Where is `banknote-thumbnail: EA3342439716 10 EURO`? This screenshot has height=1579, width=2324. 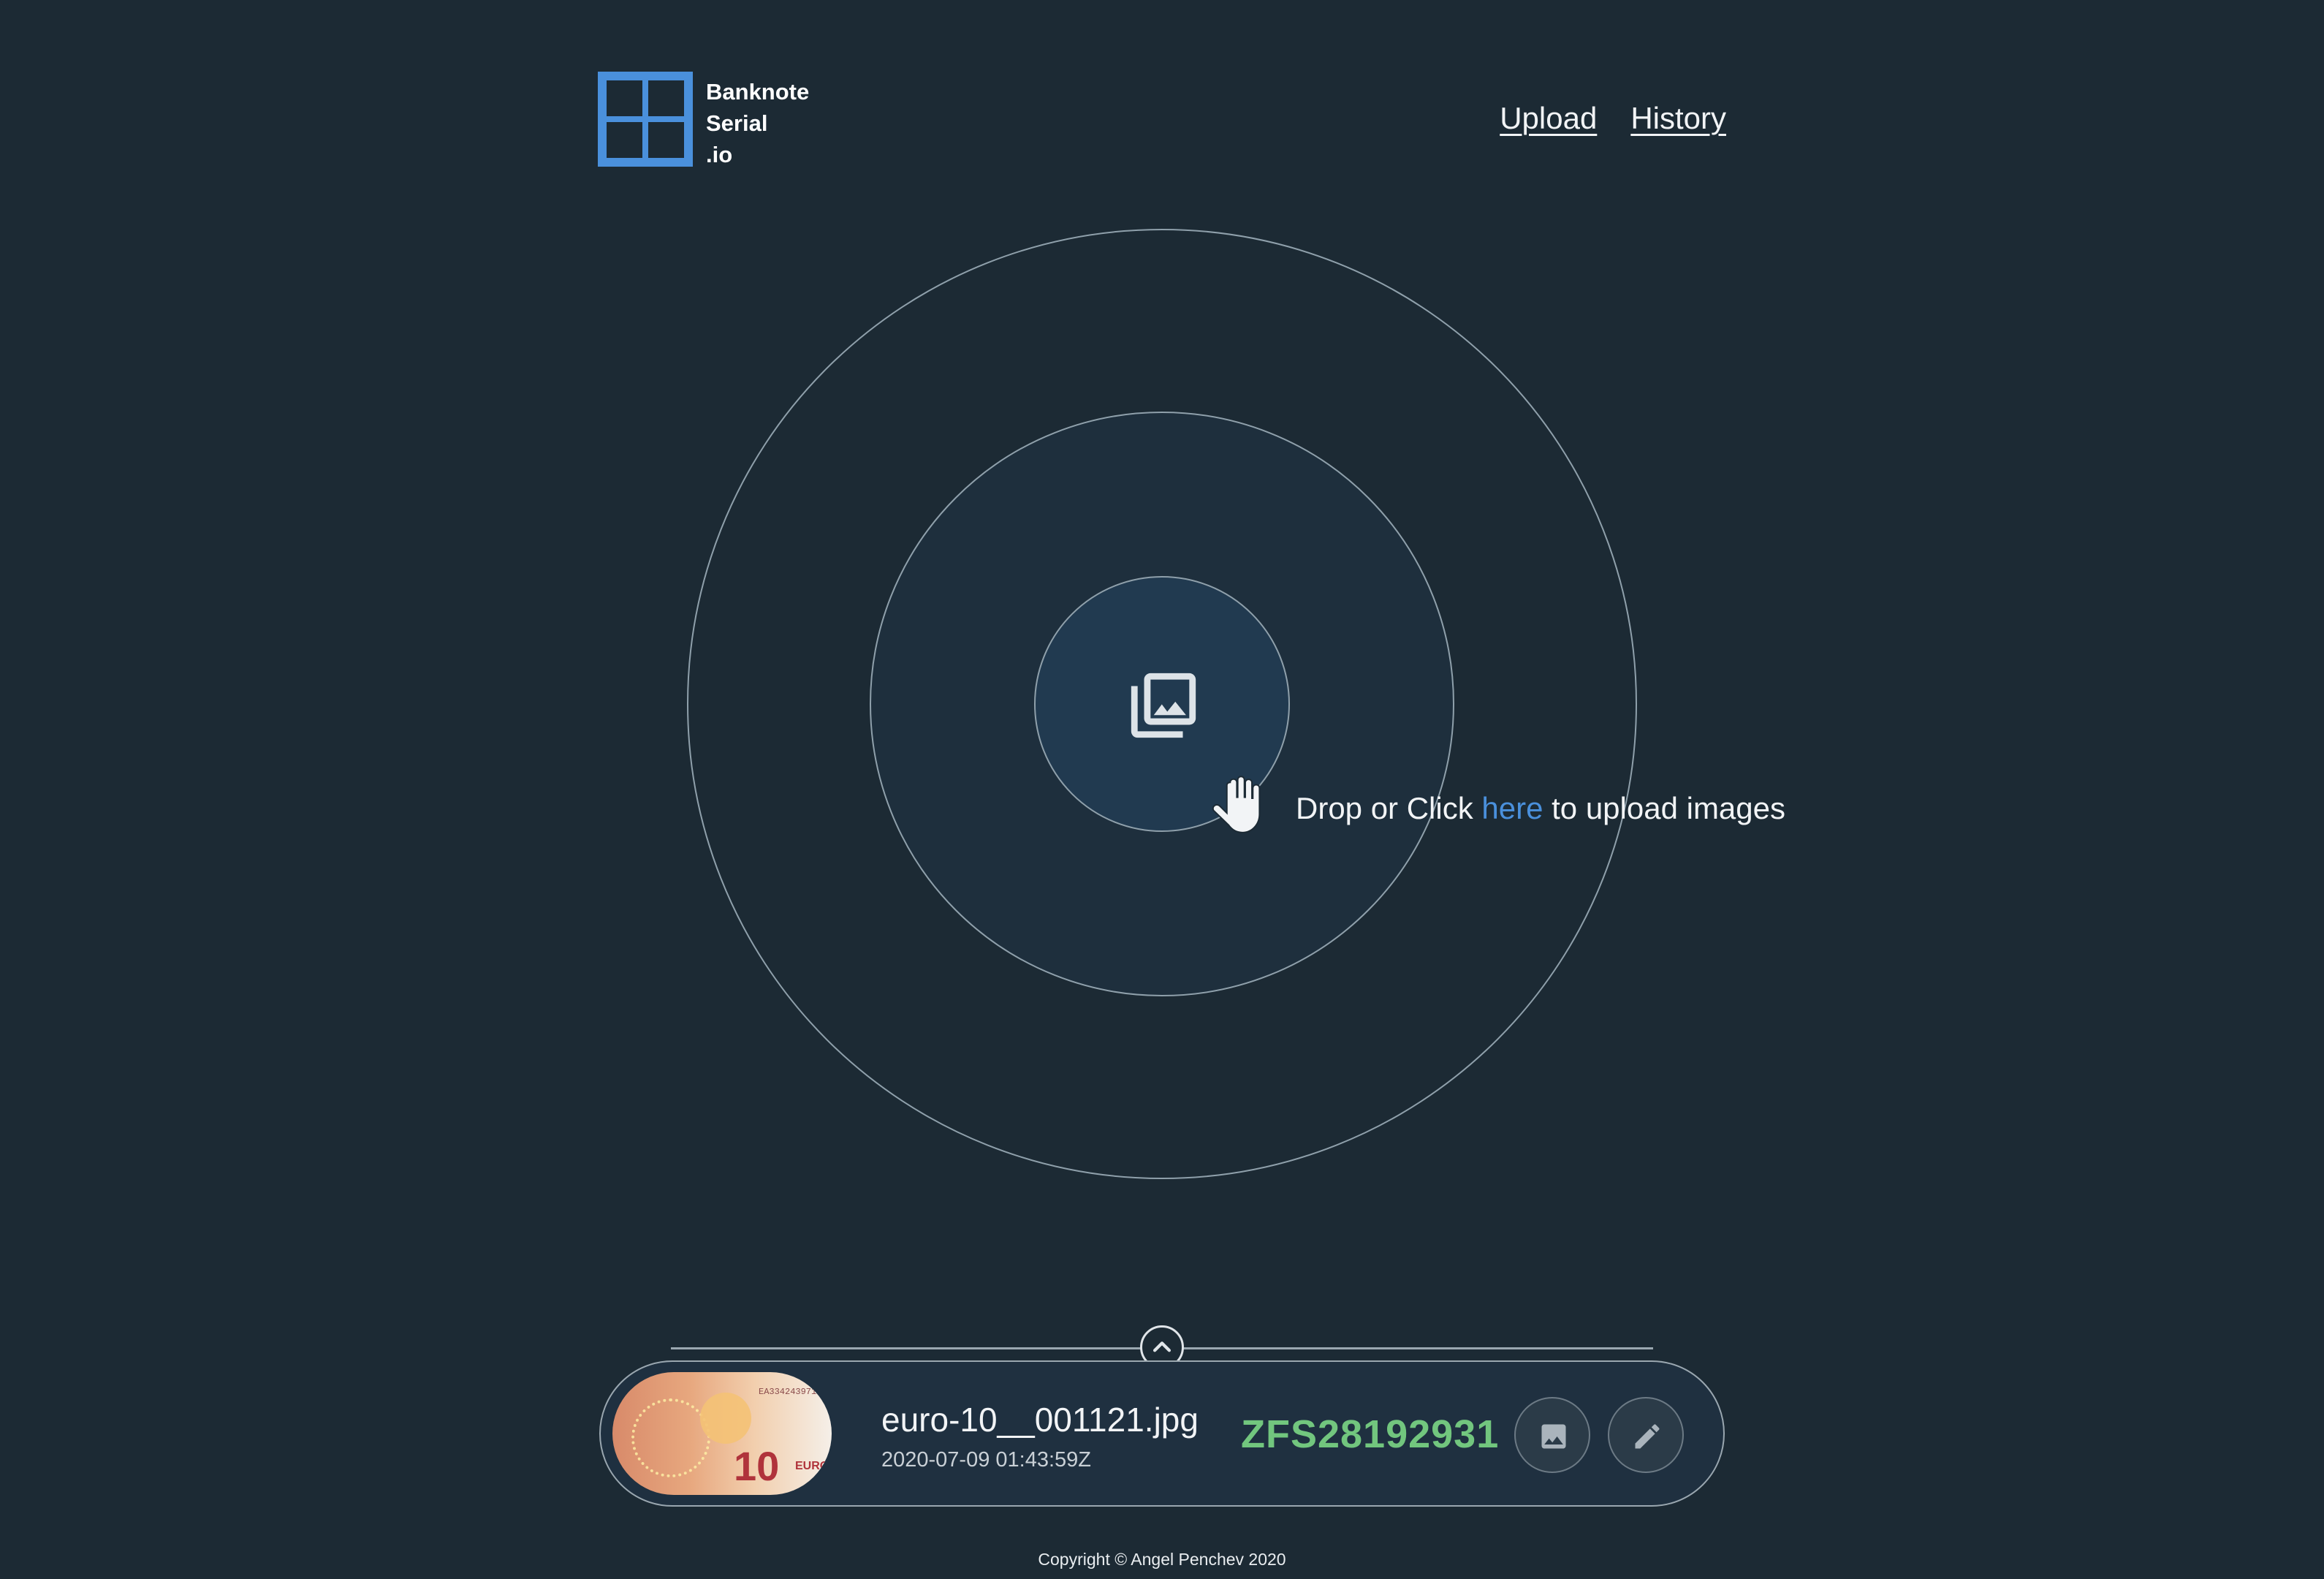
banknote-thumbnail: EA3342439716 10 EURO is located at coordinates (722, 1433).